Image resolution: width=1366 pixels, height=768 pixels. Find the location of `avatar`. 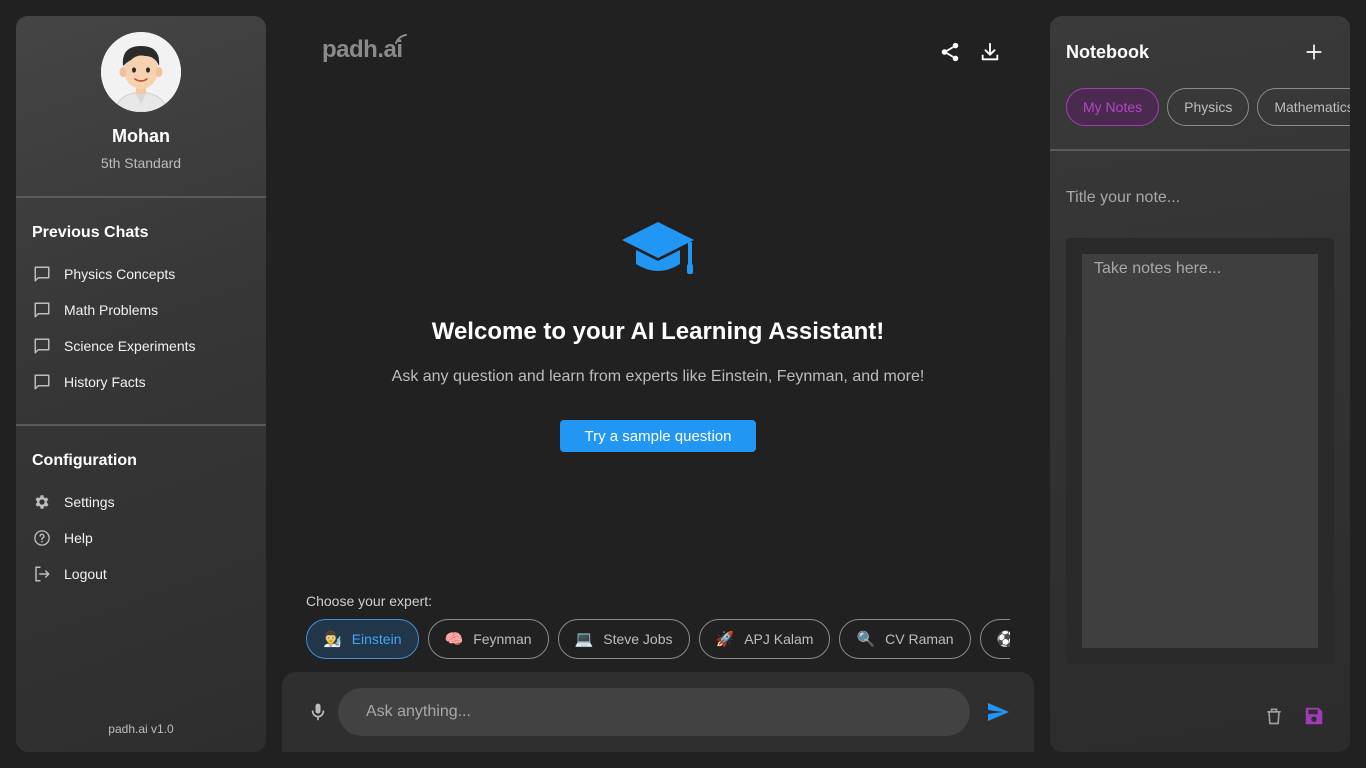

avatar is located at coordinates (141, 72).